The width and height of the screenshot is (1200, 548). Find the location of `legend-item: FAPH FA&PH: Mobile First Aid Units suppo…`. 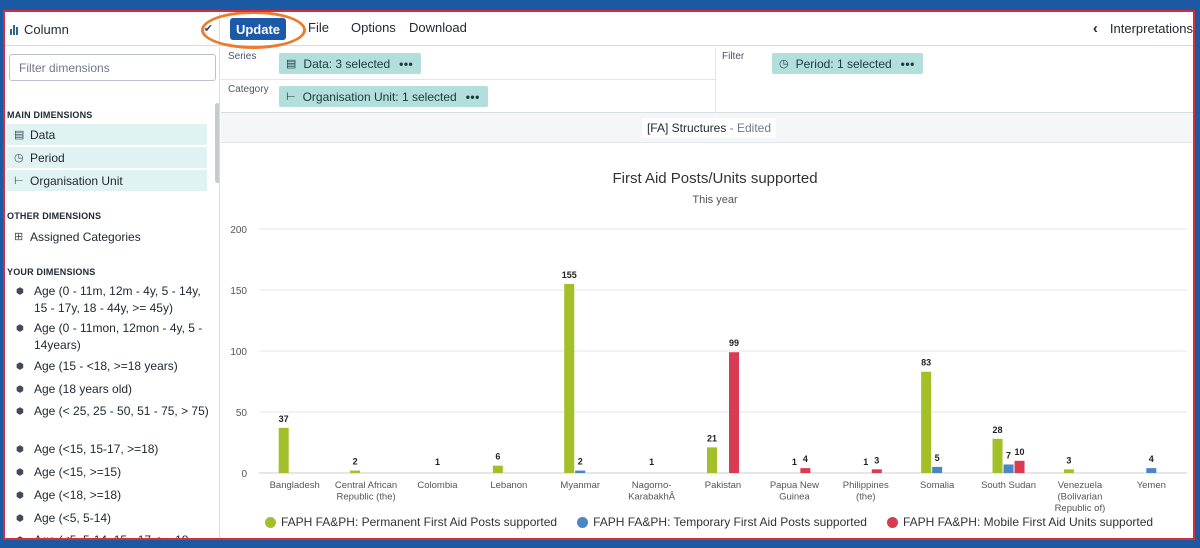

legend-item: FAPH FA&PH: Mobile First Aid Units suppo… is located at coordinates (1020, 522).